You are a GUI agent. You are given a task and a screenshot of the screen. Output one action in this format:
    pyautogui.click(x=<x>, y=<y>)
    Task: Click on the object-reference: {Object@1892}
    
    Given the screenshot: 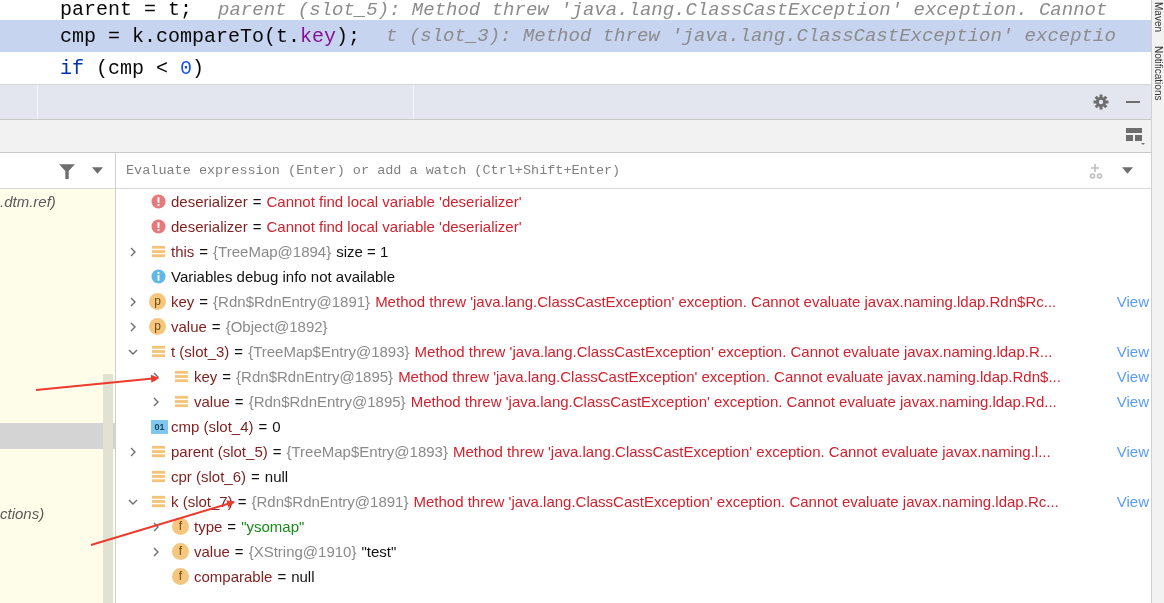 What is the action you would take?
    pyautogui.click(x=276, y=326)
    